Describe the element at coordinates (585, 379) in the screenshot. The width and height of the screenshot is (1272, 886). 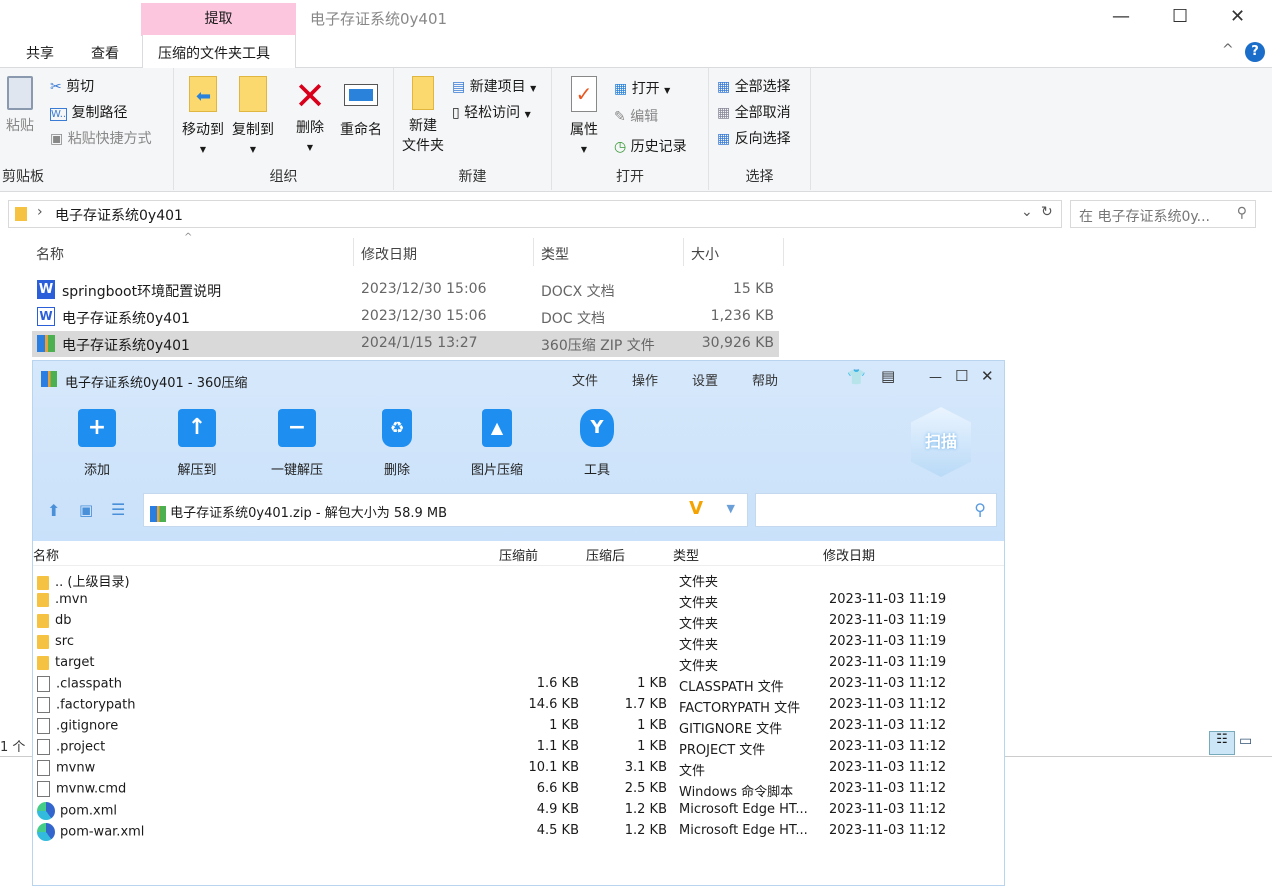
I see `menu-file: 文件` at that location.